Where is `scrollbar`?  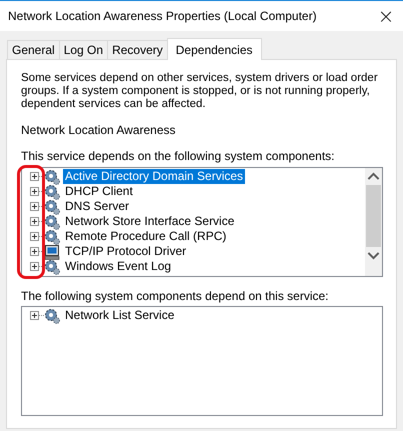
scrollbar is located at coordinates (373, 222).